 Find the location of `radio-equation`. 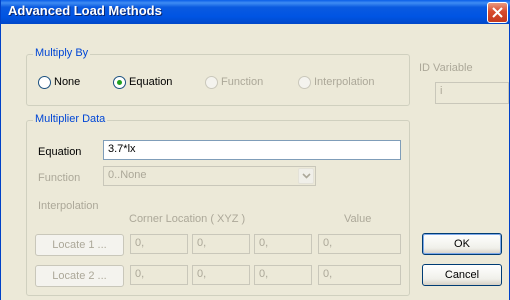

radio-equation is located at coordinates (119, 82).